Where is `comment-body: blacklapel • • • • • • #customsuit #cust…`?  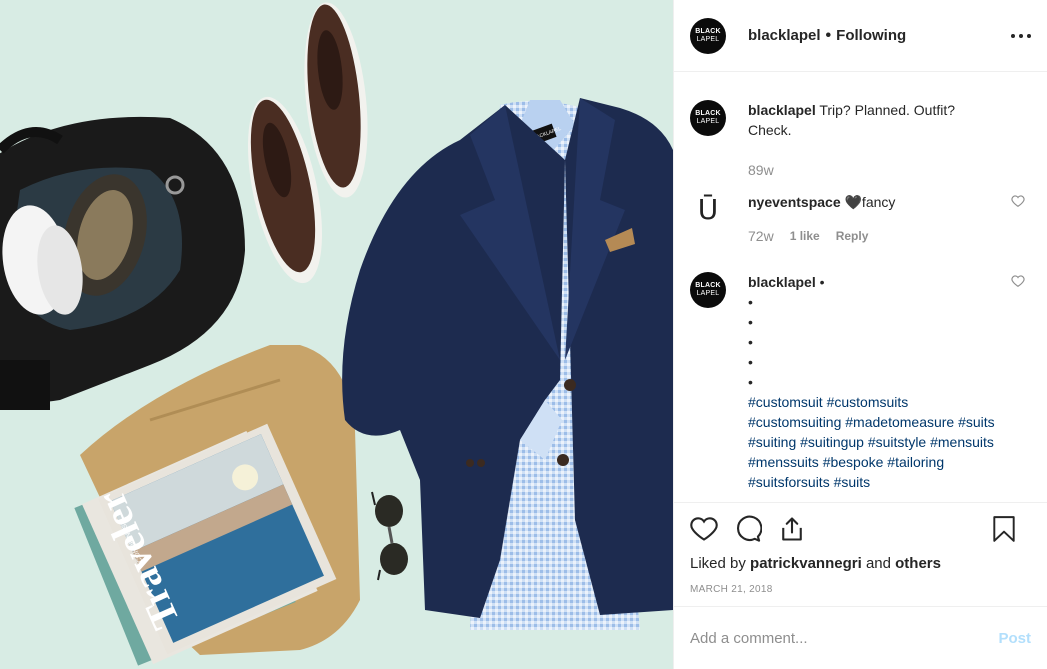
comment-body: blacklapel • • • • • • #customsuit #cust… is located at coordinates (873, 382).